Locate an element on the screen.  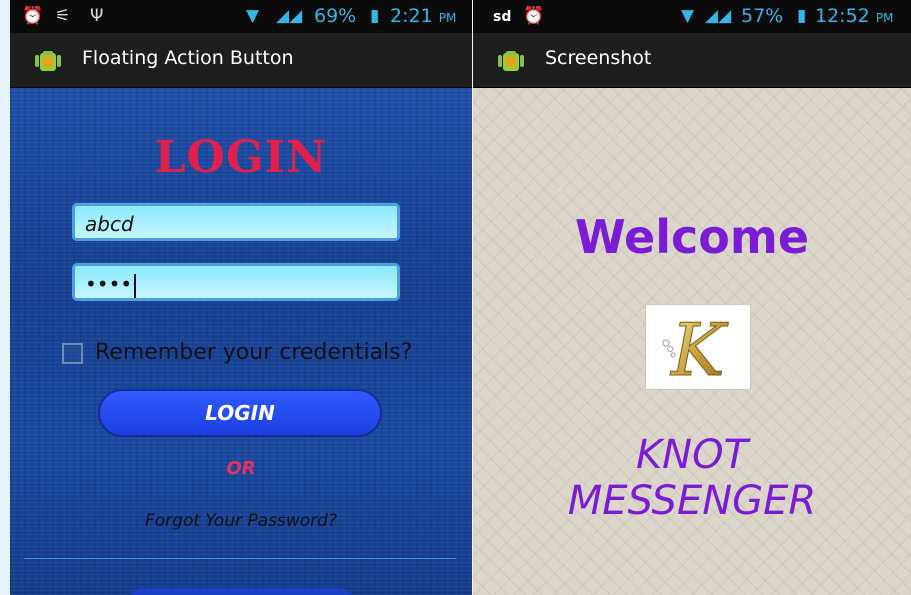
action-bar: Floating Action Button is located at coordinates (241, 60).